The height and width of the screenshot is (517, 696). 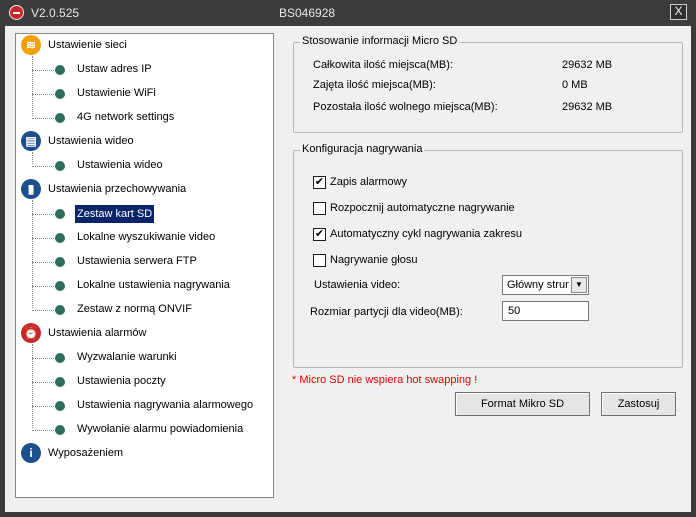 I want to click on apply-button: Zastosuj, so click(x=638, y=404).